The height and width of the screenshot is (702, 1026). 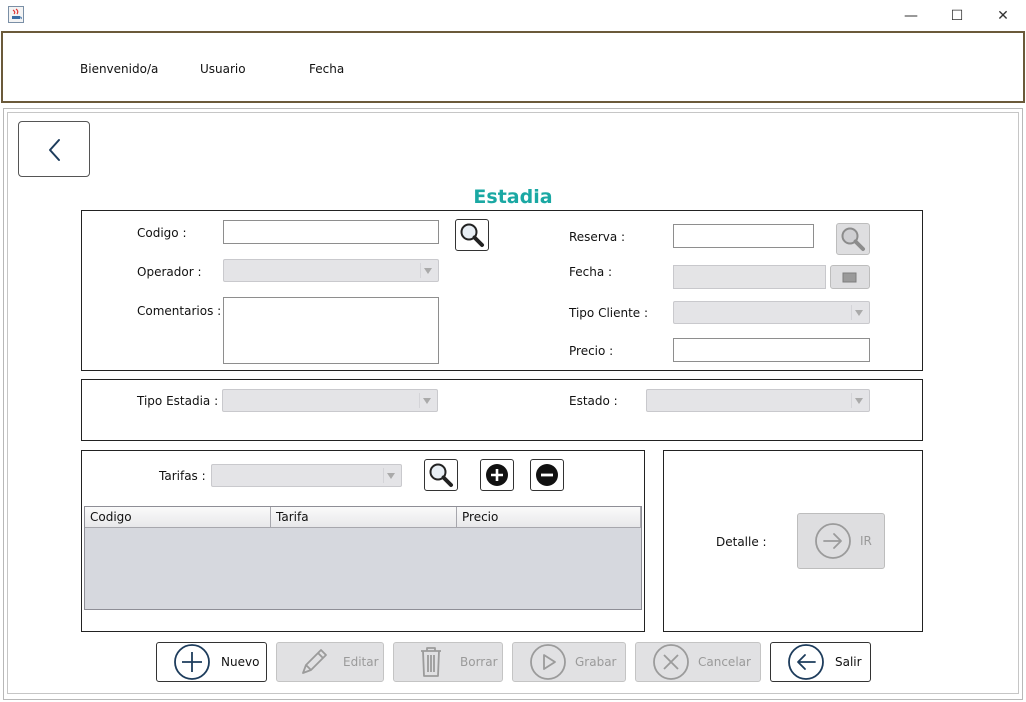 I want to click on reserva-label: Reserva :, so click(x=597, y=237).